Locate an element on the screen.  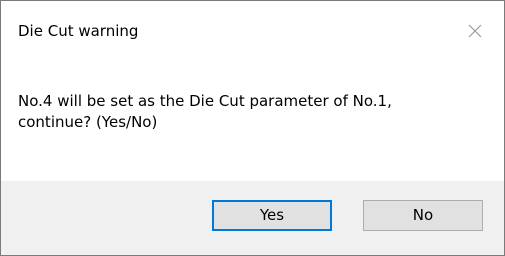
yes-button: Yes is located at coordinates (272, 215).